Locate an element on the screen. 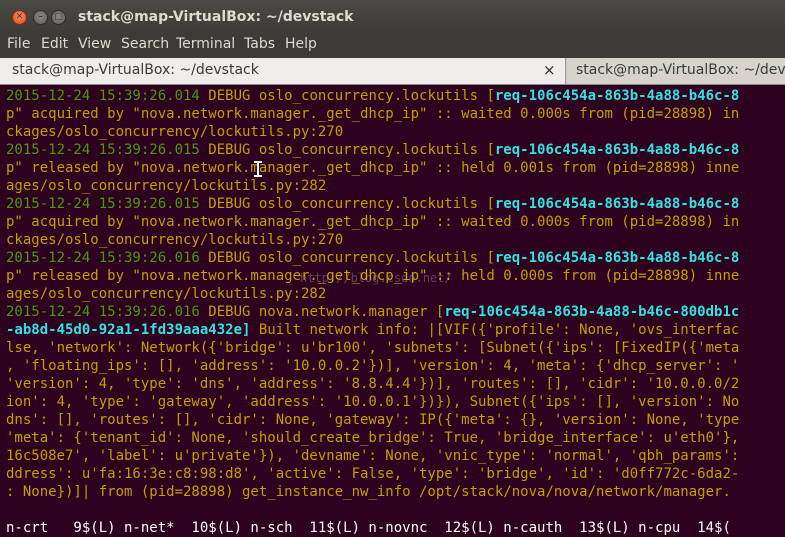 Image resolution: width=785 pixels, height=537 pixels. minimize-window-button: – is located at coordinates (40, 17).